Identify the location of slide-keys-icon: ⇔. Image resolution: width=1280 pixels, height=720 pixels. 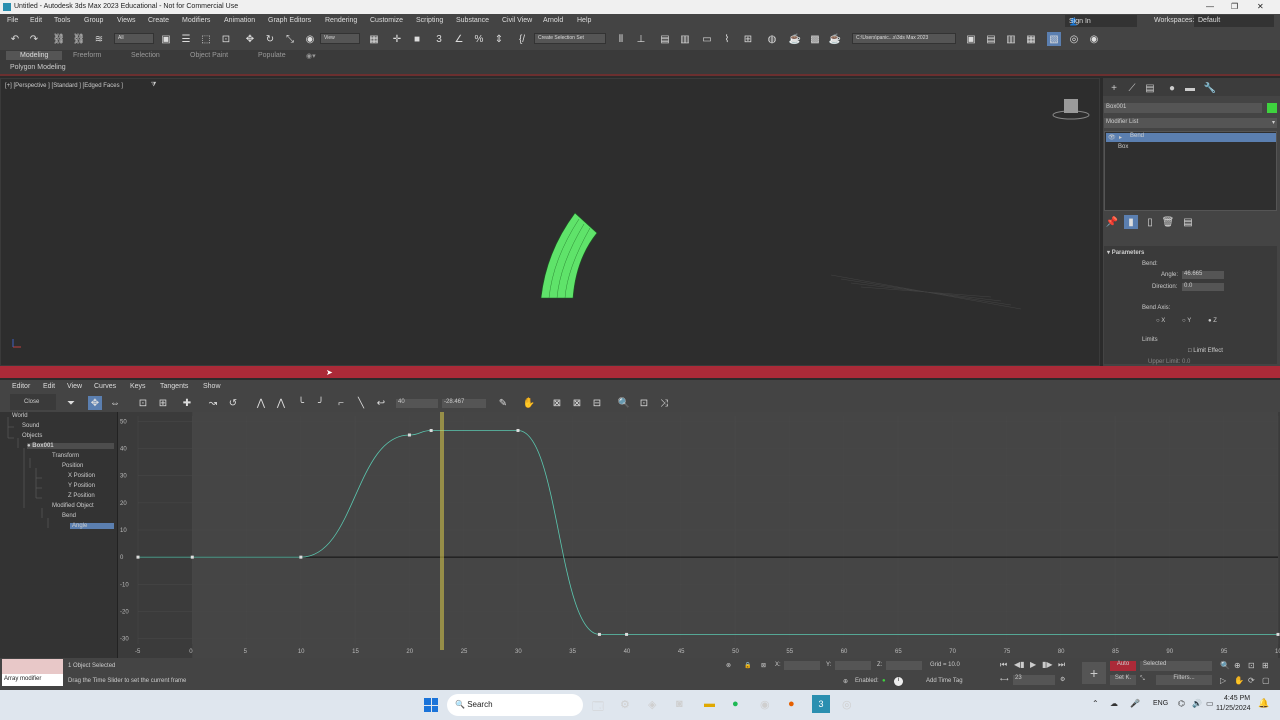
(115, 403).